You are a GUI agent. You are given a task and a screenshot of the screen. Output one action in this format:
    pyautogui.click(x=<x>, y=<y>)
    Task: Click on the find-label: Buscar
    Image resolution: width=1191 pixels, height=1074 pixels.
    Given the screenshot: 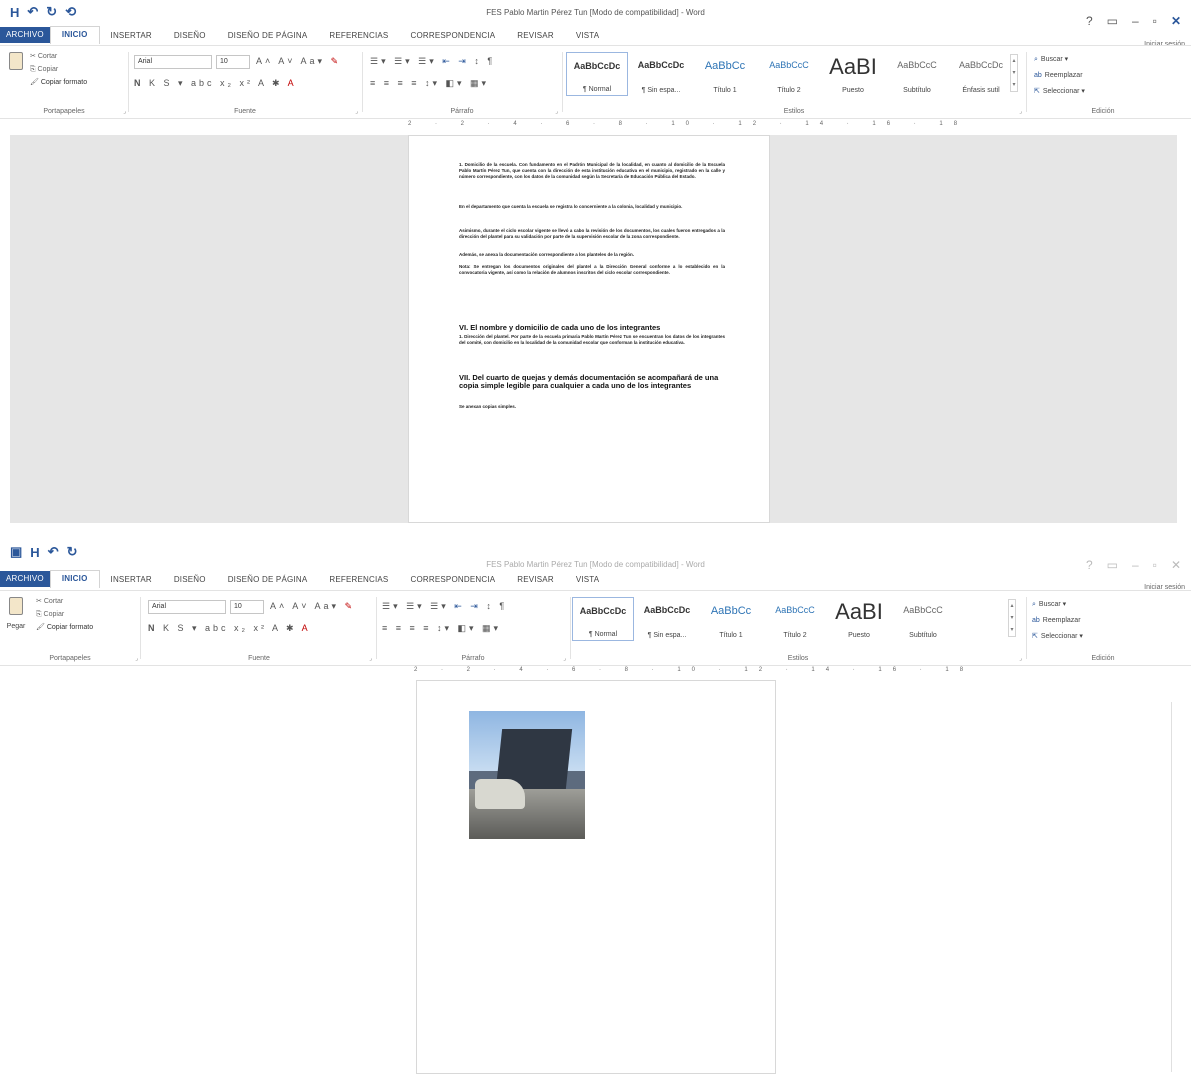 What is the action you would take?
    pyautogui.click(x=1049, y=604)
    